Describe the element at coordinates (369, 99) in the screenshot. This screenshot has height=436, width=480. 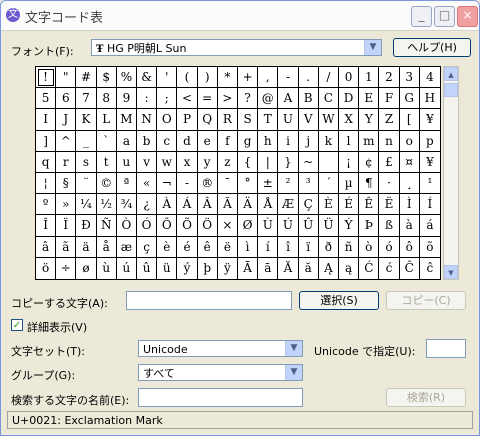
I see `char-cell: E` at that location.